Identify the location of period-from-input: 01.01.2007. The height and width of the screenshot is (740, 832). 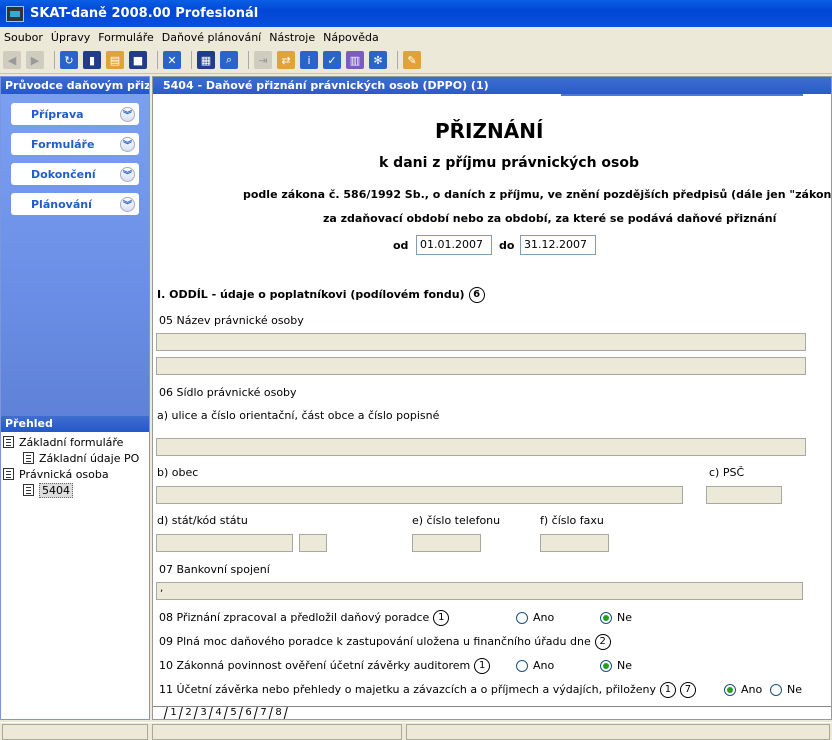
(454, 245).